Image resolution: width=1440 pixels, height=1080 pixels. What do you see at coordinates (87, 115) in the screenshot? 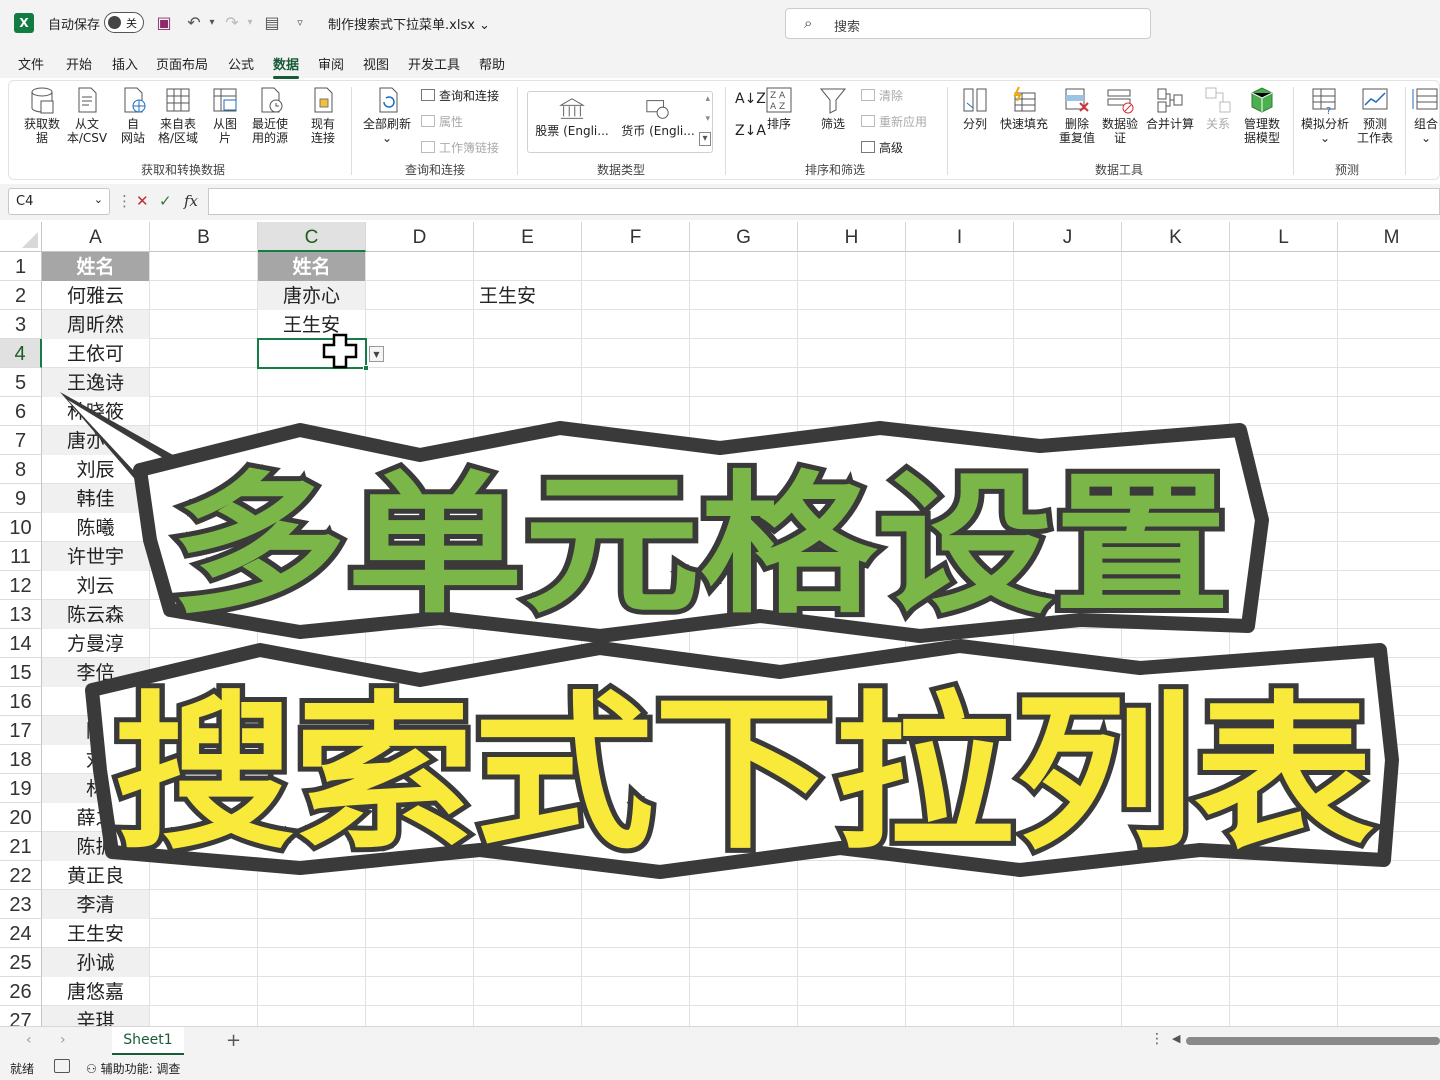
I see `from-text-csv-button: 从文 本/CSV` at bounding box center [87, 115].